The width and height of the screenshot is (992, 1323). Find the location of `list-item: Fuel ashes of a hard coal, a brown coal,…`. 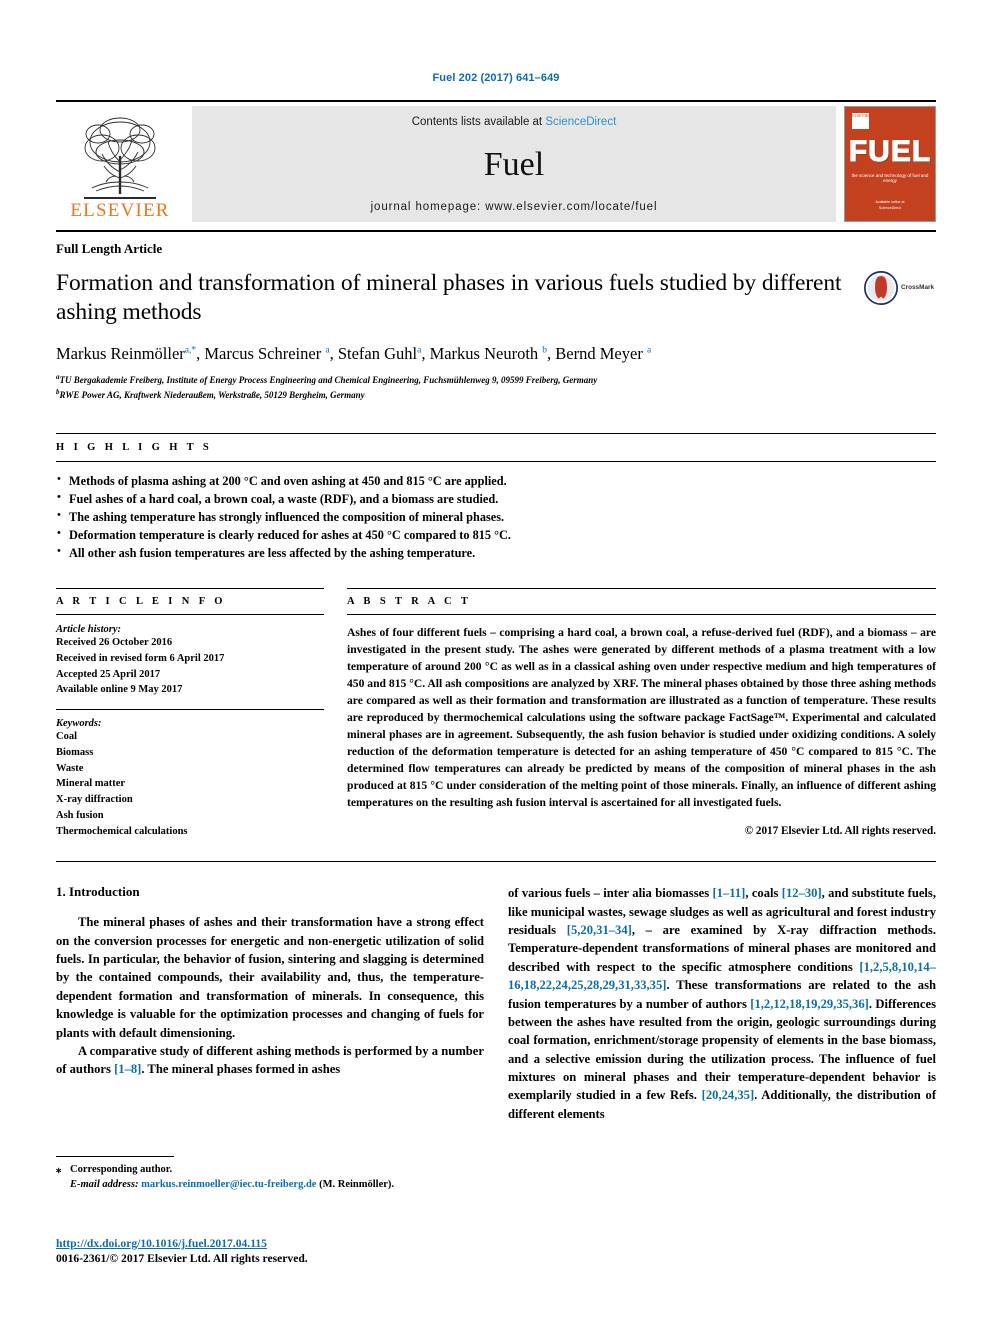

list-item: Fuel ashes of a hard coal, a brown coal,… is located at coordinates (496, 498).